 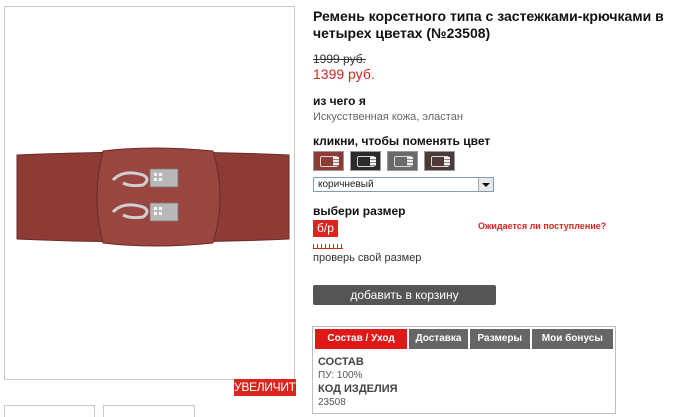 I want to click on chevron-down-icon, so click(x=485, y=184).